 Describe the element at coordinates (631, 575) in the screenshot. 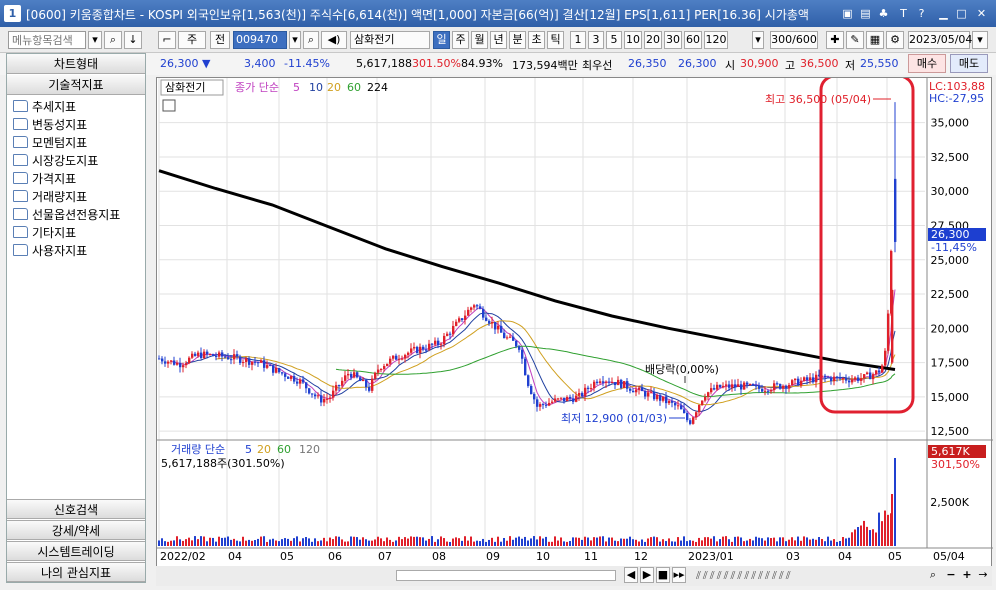

I see `play-back-icon: ◀` at that location.